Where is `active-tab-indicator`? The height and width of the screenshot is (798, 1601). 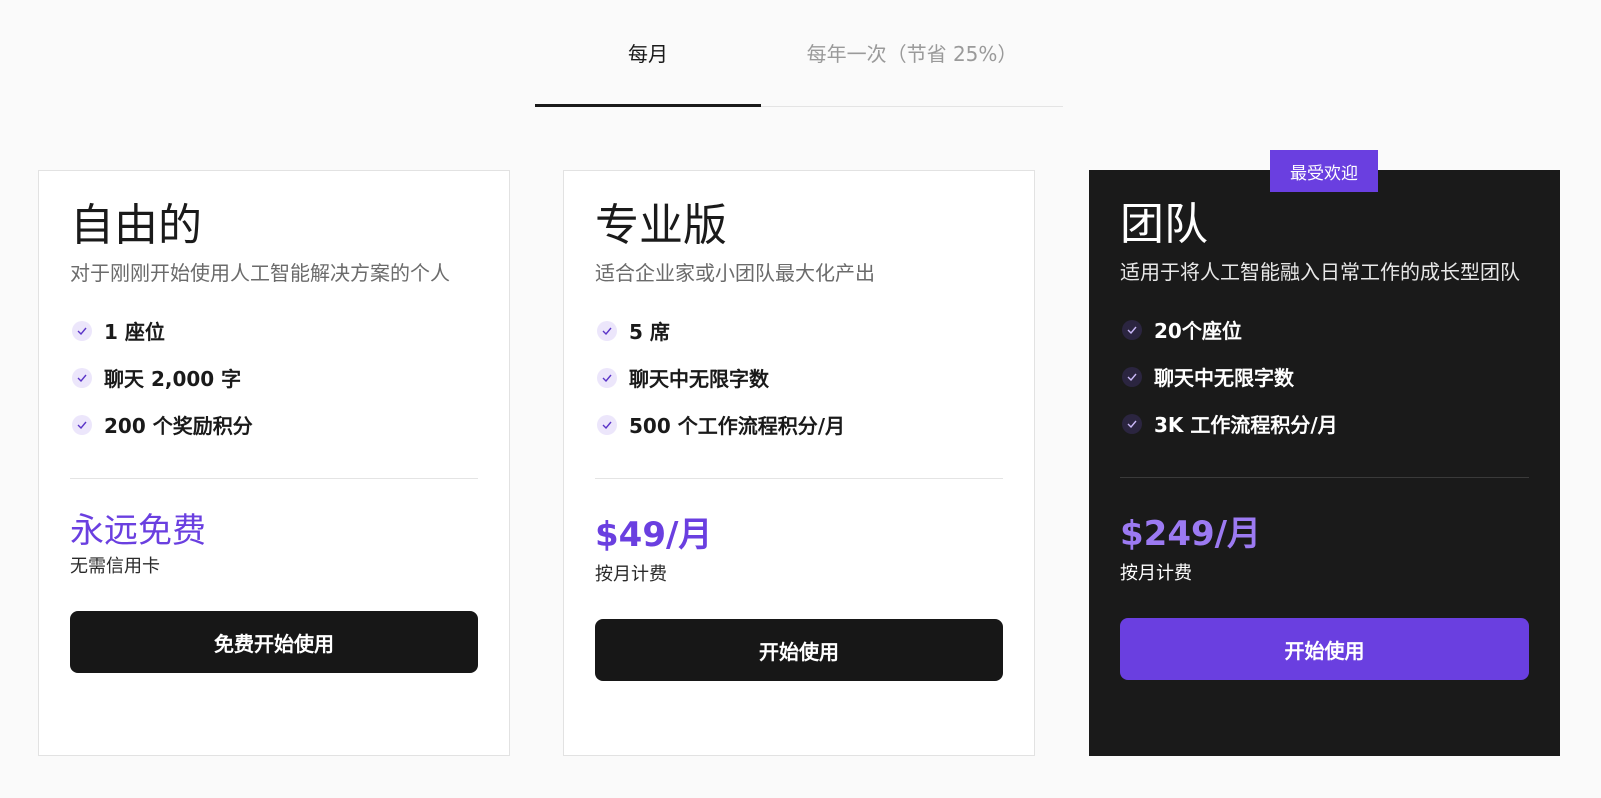
active-tab-indicator is located at coordinates (648, 105).